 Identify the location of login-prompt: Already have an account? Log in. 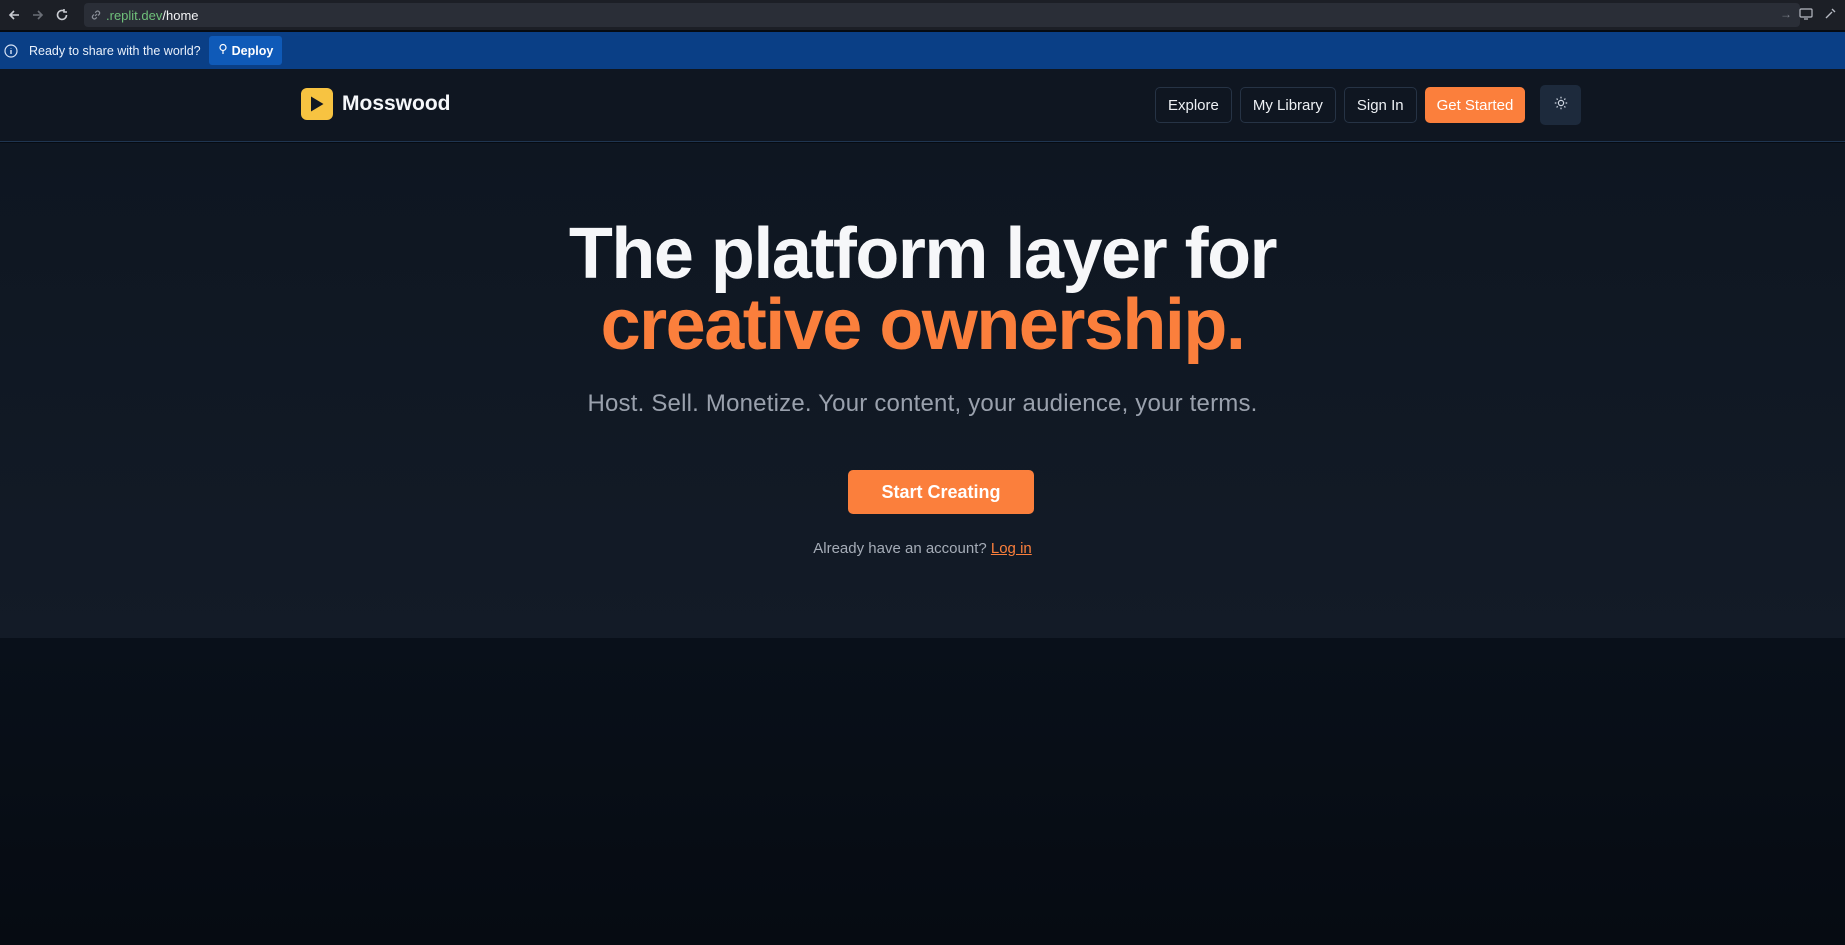
(922, 548).